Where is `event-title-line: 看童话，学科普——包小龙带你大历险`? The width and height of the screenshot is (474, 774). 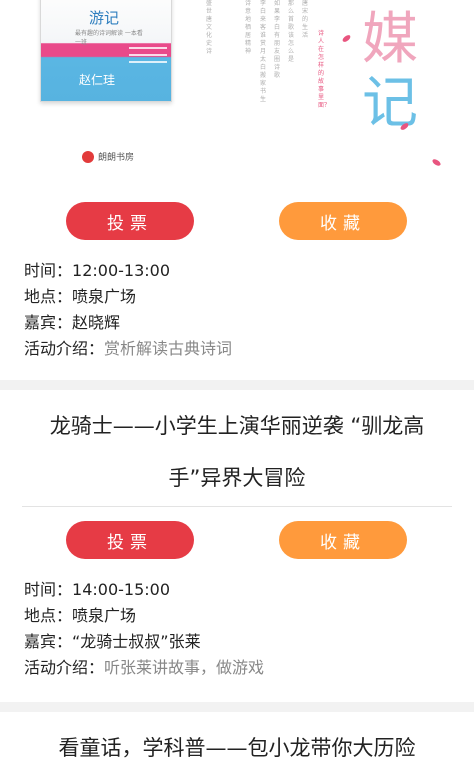
event-title-line: 看童话，学科普——包小龙带你大历险 is located at coordinates (237, 748).